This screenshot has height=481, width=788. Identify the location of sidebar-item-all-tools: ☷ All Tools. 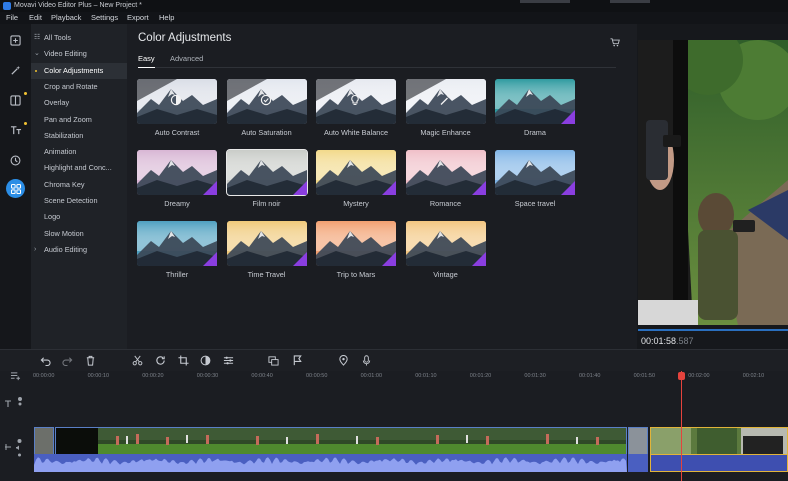
(79, 38).